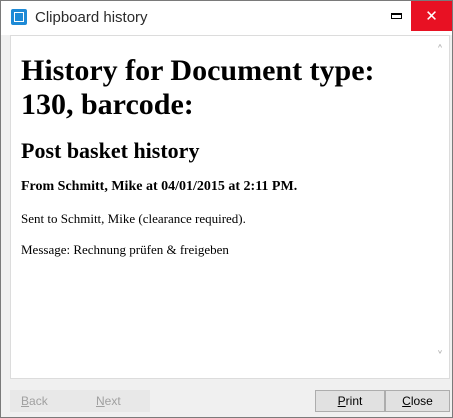 Image resolution: width=453 pixels, height=418 pixels. Describe the element at coordinates (38, 401) in the screenshot. I see `back-label-rest: ack` at that location.